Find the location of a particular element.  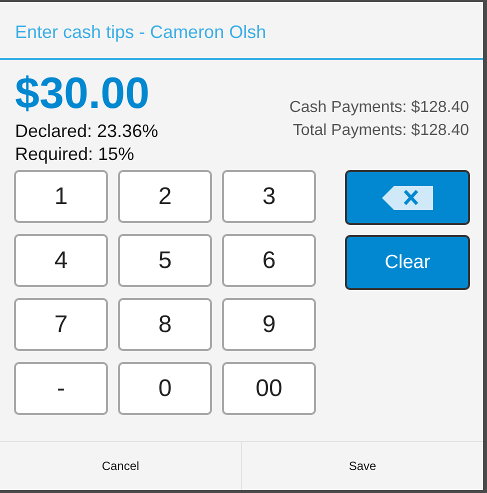

tip-amount: $30.00 is located at coordinates (83, 94).